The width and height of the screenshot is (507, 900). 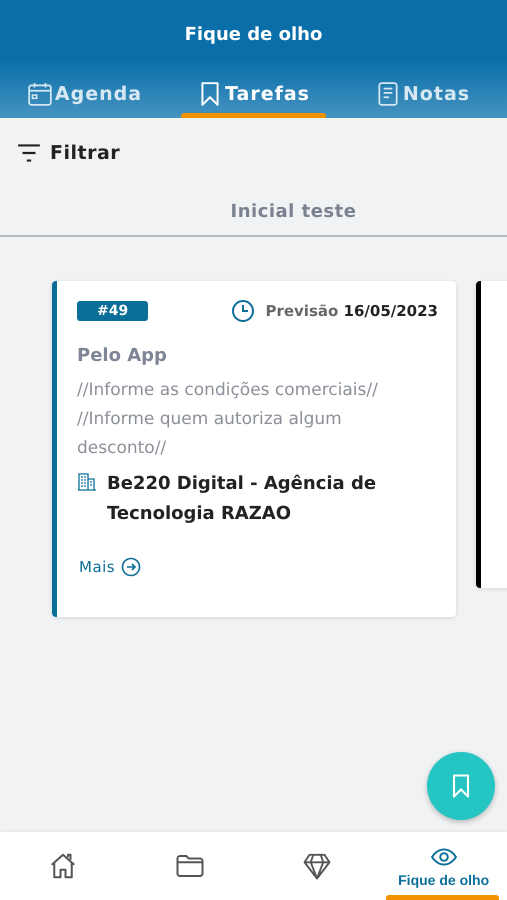 What do you see at coordinates (84, 94) in the screenshot?
I see `tab: Agenda` at bounding box center [84, 94].